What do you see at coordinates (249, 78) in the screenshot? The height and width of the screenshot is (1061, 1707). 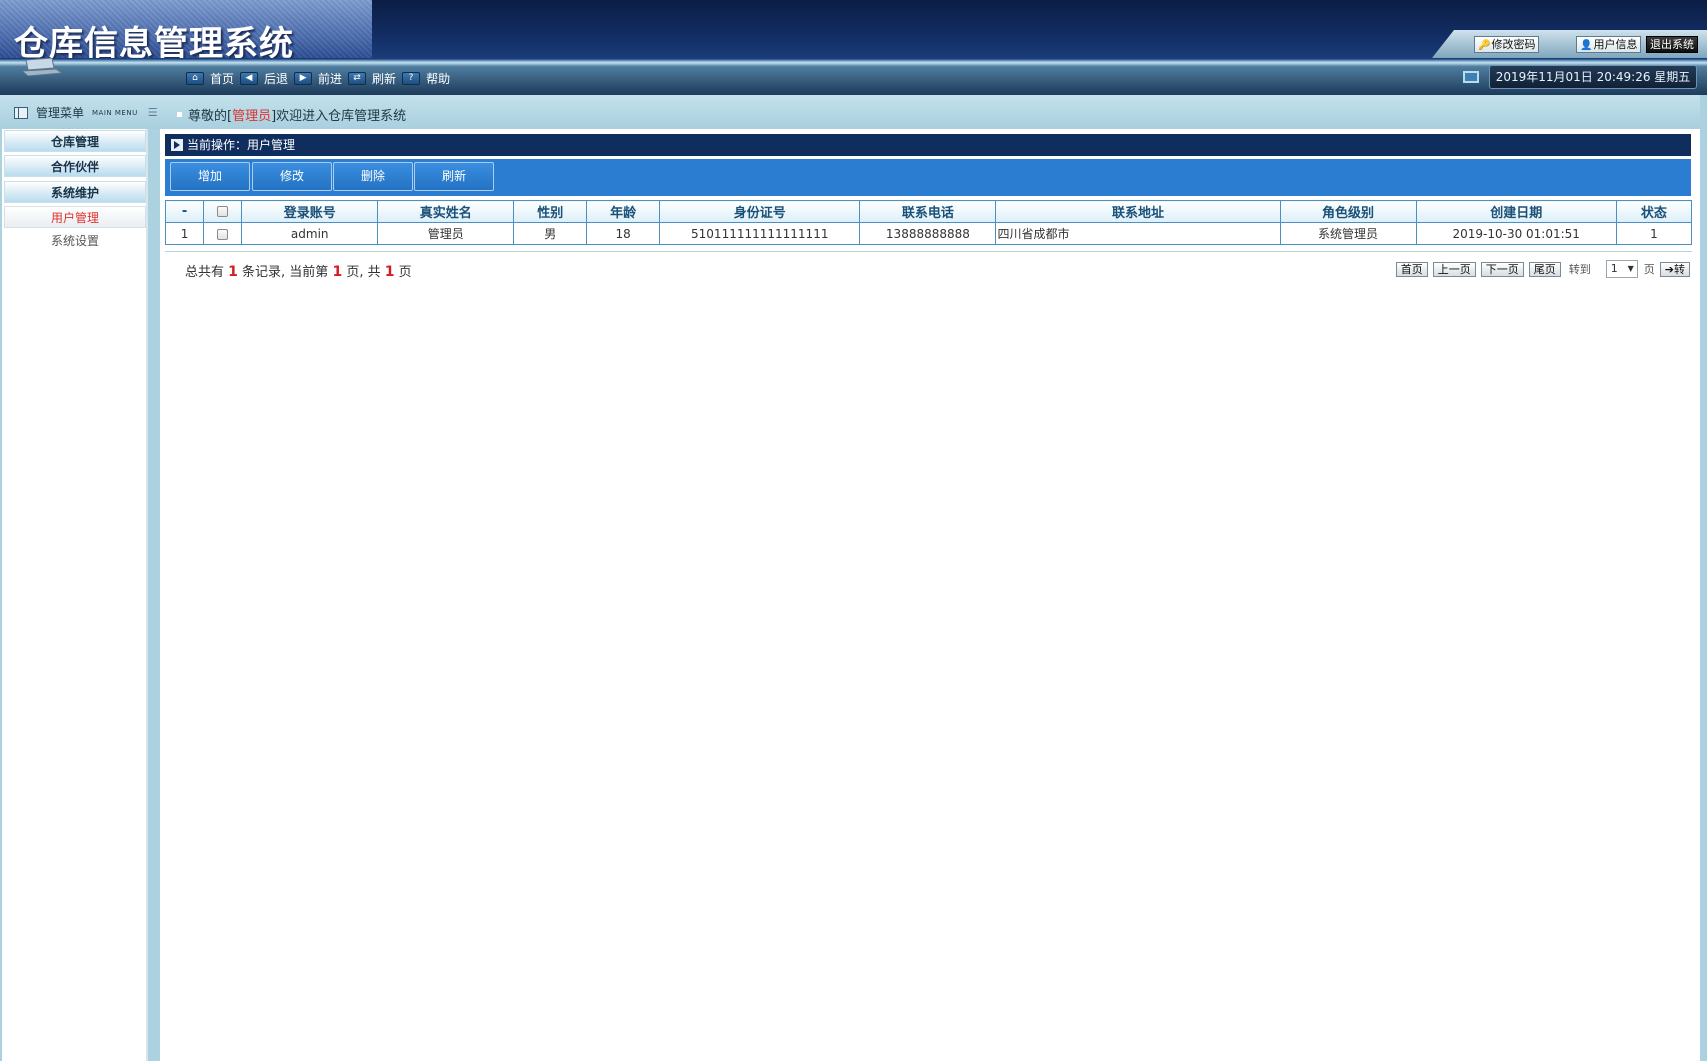 I see `back-arrow-icon: ◀` at bounding box center [249, 78].